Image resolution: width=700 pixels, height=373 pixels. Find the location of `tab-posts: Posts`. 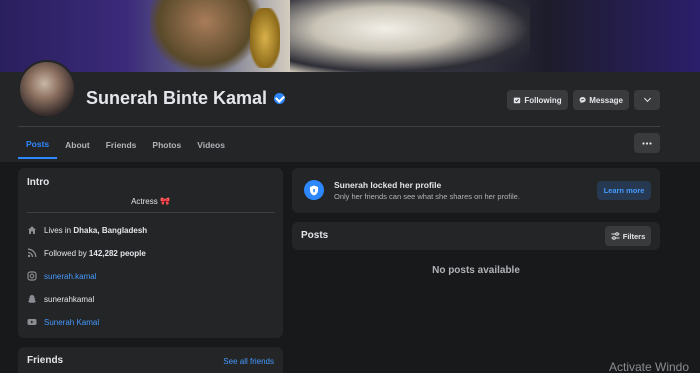

tab-posts: Posts is located at coordinates (38, 144).